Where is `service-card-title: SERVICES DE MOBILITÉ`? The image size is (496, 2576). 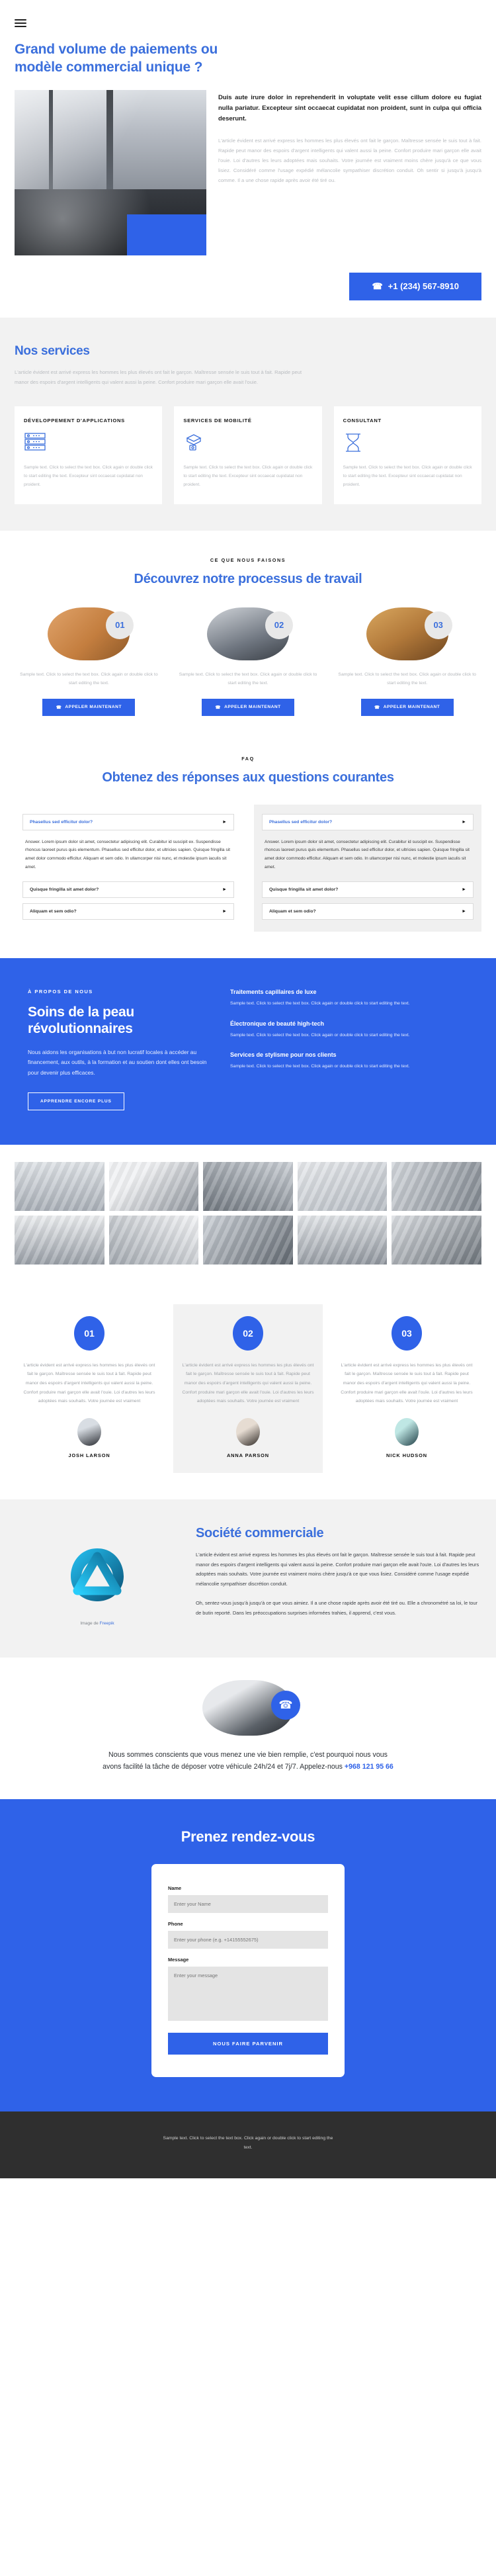 service-card-title: SERVICES DE MOBILITÉ is located at coordinates (217, 420).